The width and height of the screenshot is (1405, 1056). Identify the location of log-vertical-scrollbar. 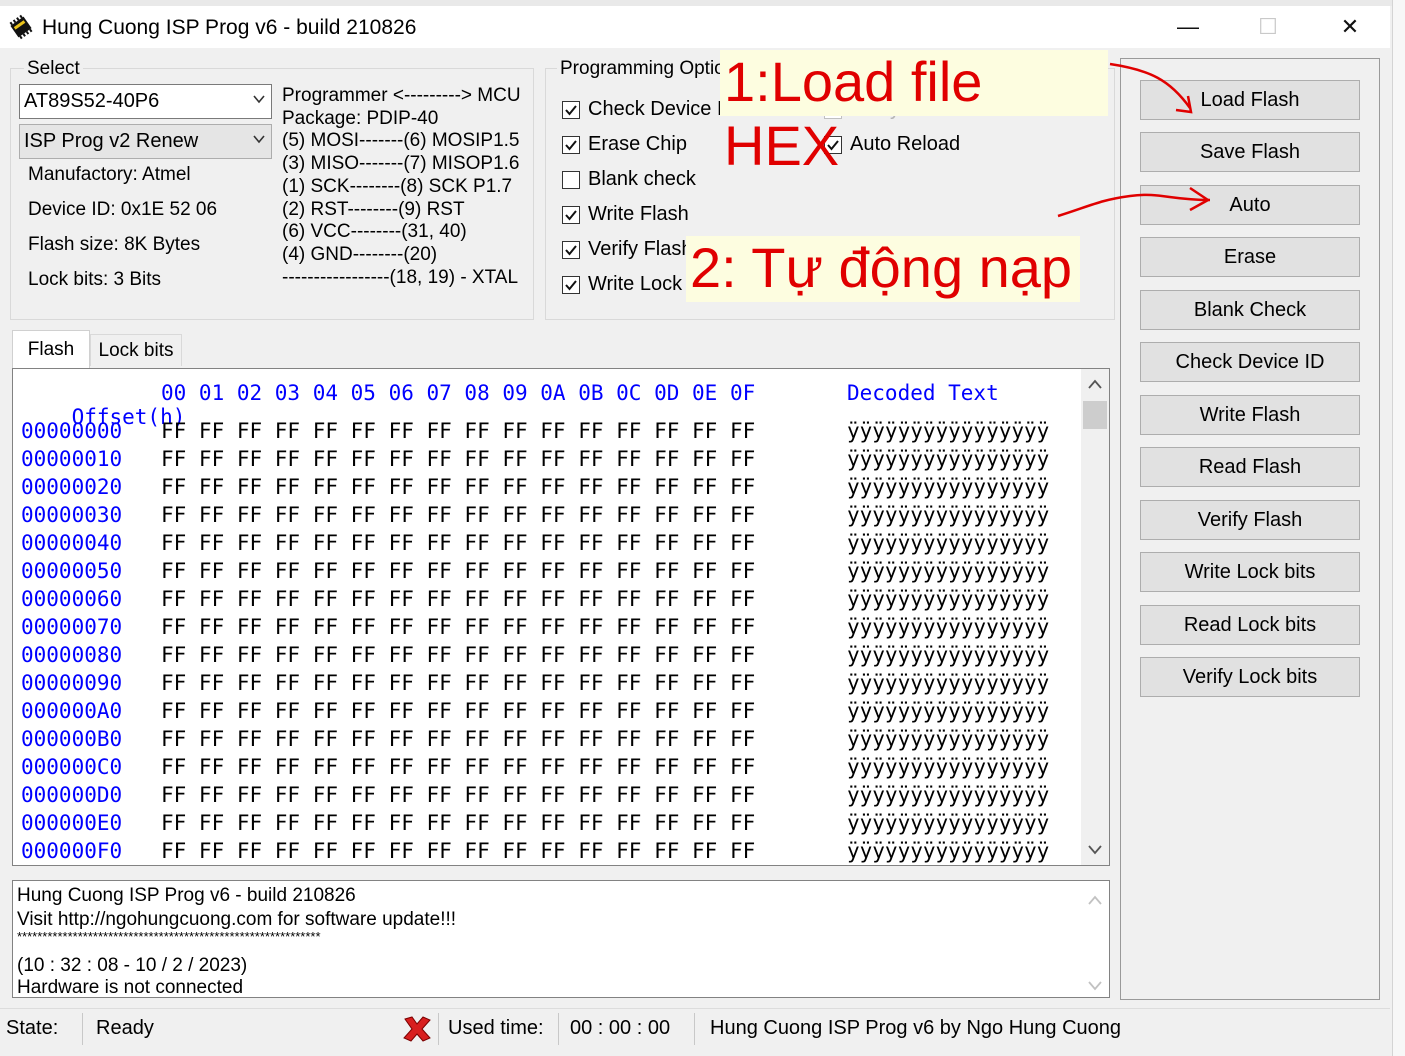
(1095, 939).